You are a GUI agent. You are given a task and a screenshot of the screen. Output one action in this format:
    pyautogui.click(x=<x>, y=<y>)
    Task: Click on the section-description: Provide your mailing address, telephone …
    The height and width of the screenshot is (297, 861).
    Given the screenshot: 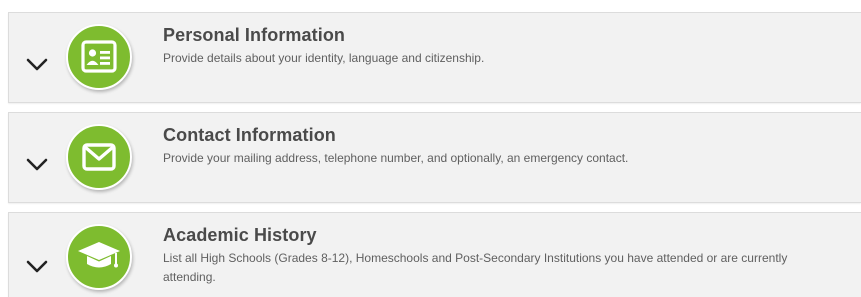 What is the action you would take?
    pyautogui.click(x=396, y=158)
    